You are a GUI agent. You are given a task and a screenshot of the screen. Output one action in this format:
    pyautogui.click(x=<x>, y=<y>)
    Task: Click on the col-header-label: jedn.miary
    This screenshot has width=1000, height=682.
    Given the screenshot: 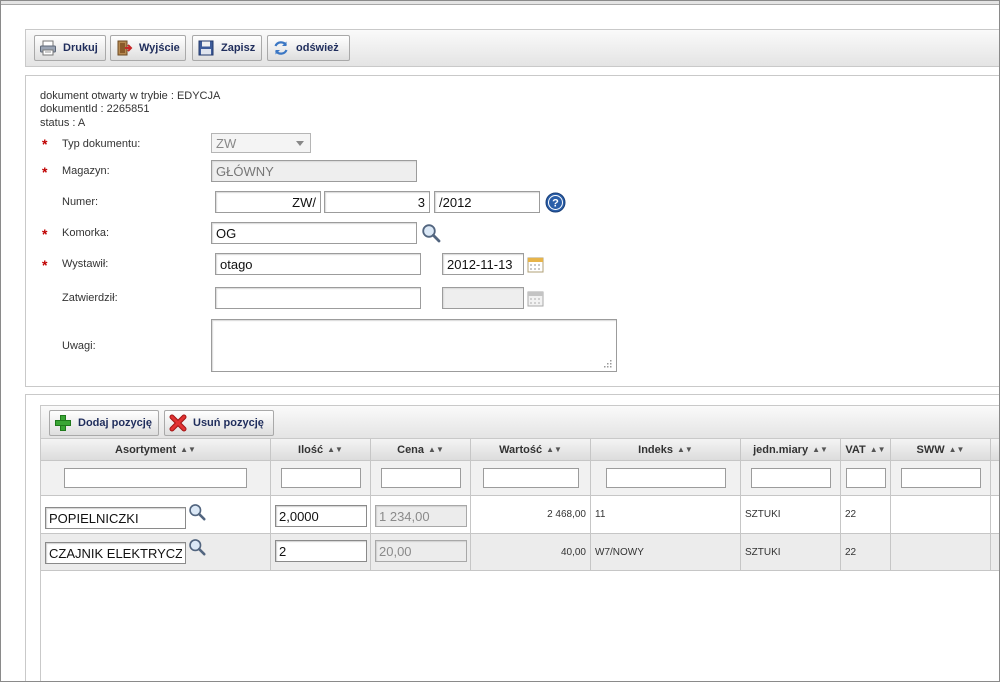 What is the action you would take?
    pyautogui.click(x=781, y=449)
    